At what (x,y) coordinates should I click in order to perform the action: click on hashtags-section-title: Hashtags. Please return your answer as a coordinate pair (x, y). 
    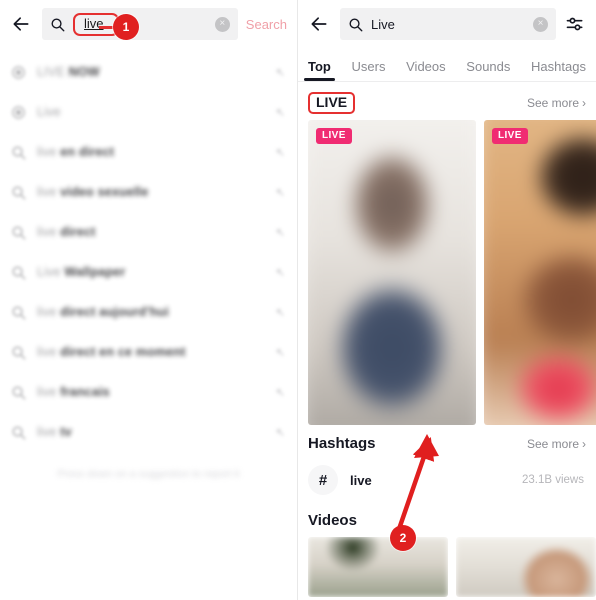
    Looking at the image, I should click on (342, 443).